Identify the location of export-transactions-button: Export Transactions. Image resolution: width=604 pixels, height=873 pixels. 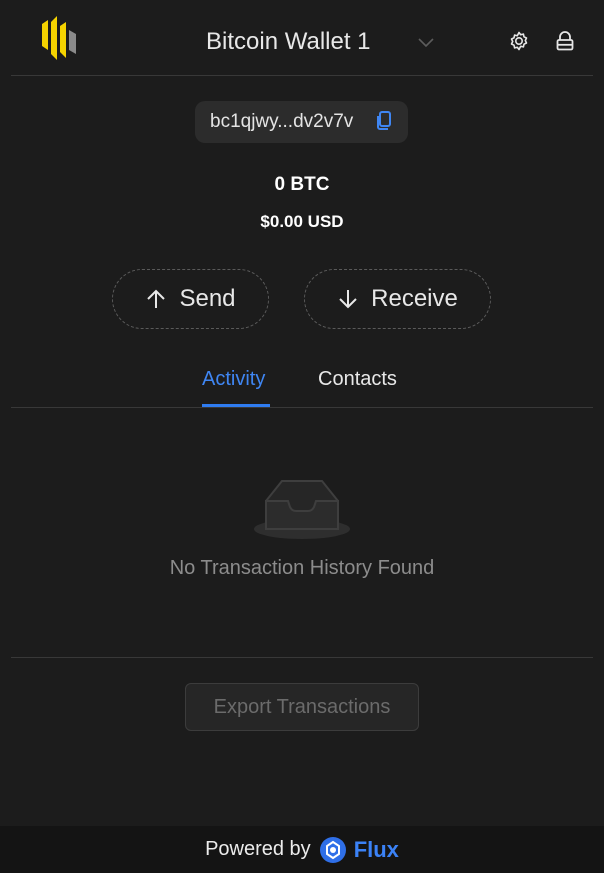
(302, 707).